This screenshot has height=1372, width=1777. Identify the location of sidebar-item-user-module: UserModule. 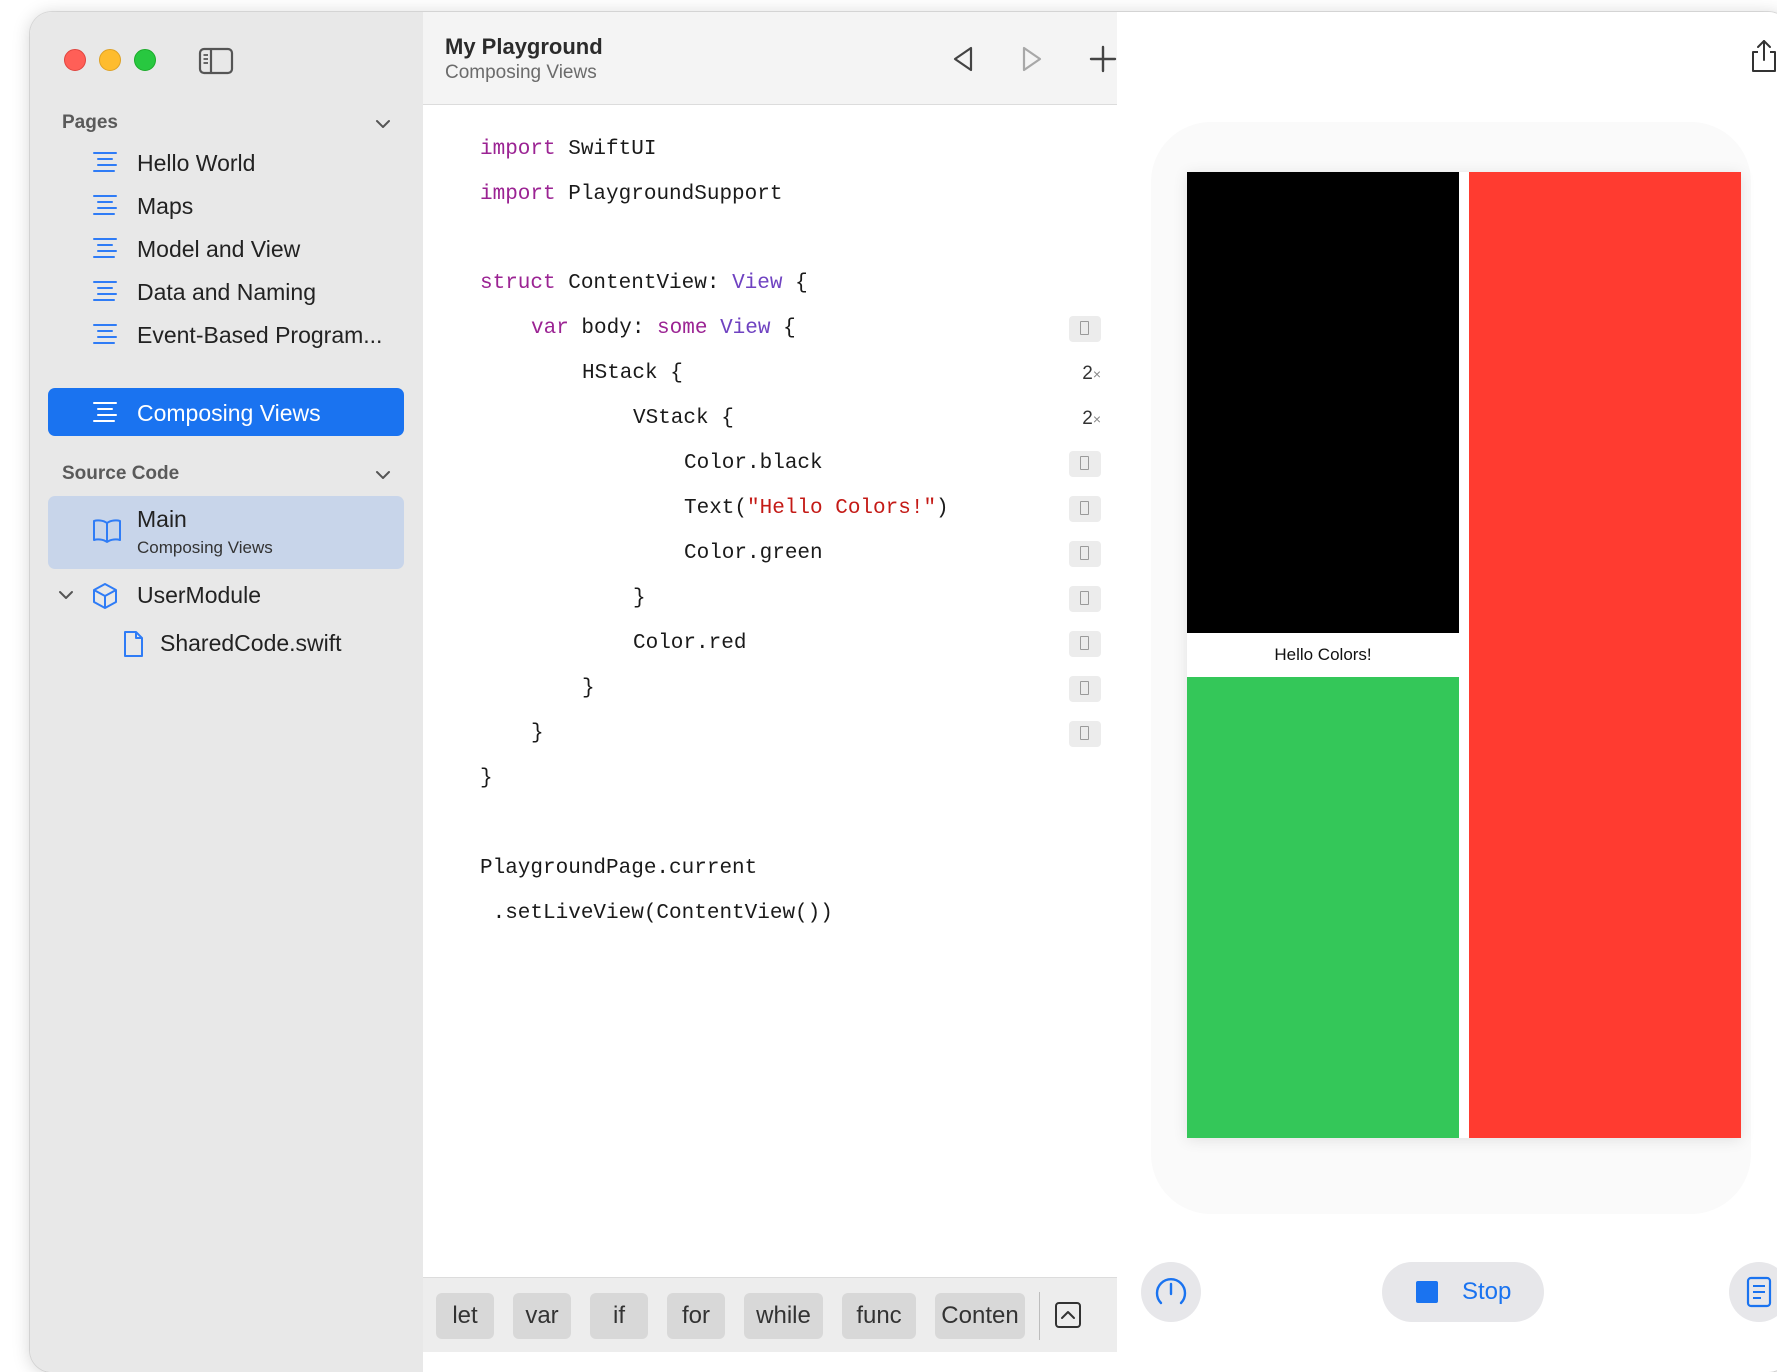
(226, 596).